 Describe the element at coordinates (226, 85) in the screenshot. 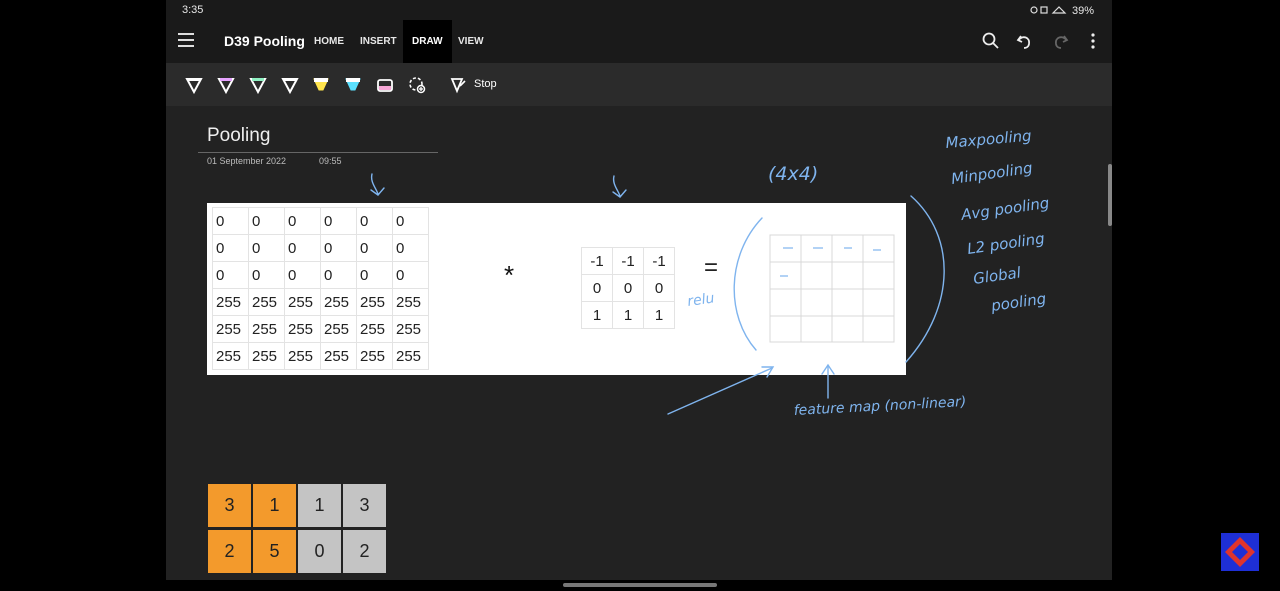

I see `pen-purple-icon` at that location.